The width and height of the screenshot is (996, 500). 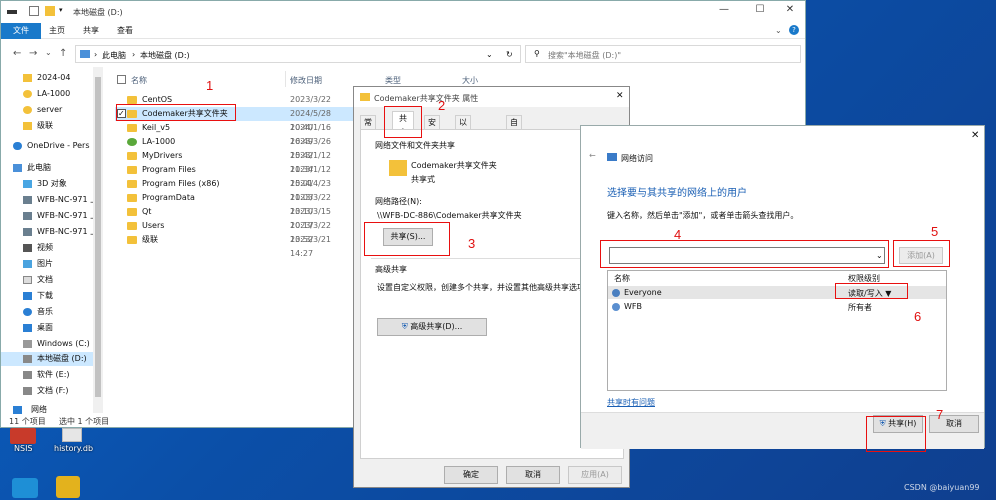 I want to click on sidebar-item-drive-c: Windows (C:), so click(x=51, y=344).